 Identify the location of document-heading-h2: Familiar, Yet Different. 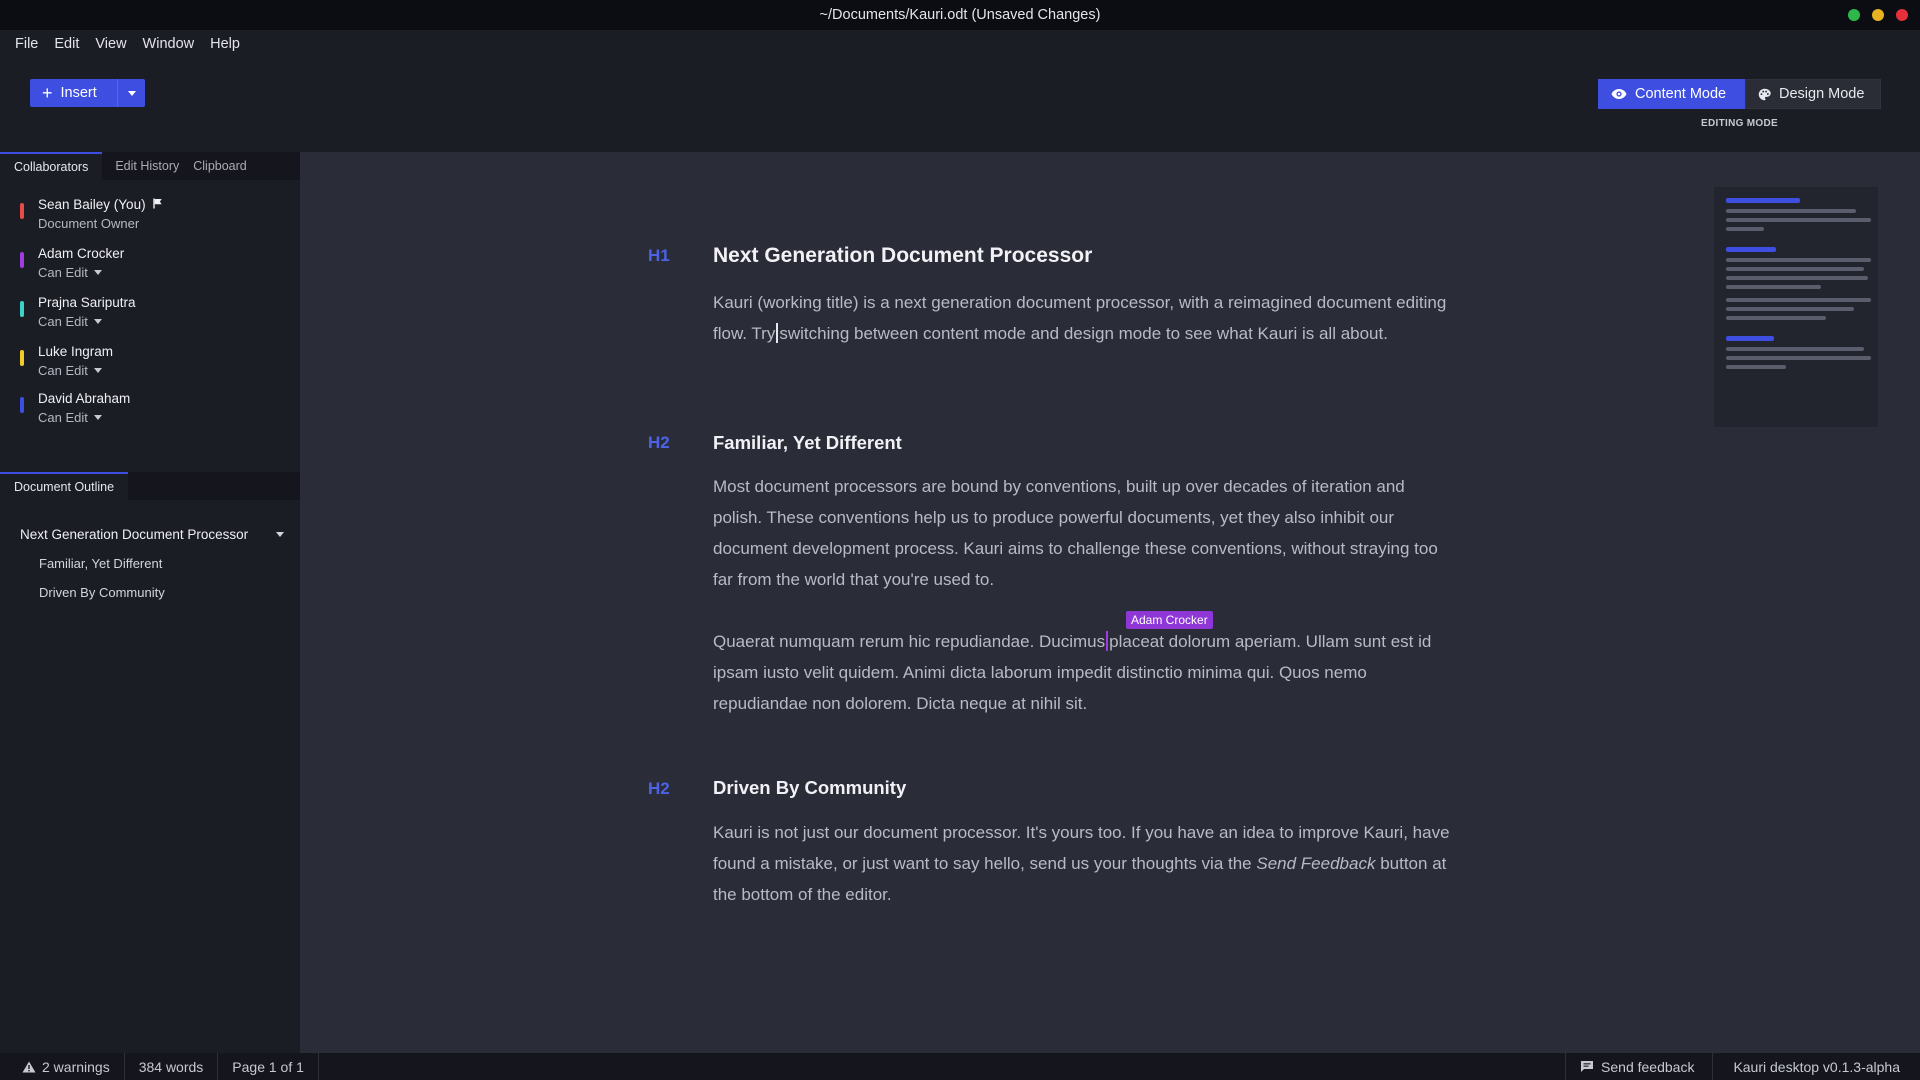
(807, 443).